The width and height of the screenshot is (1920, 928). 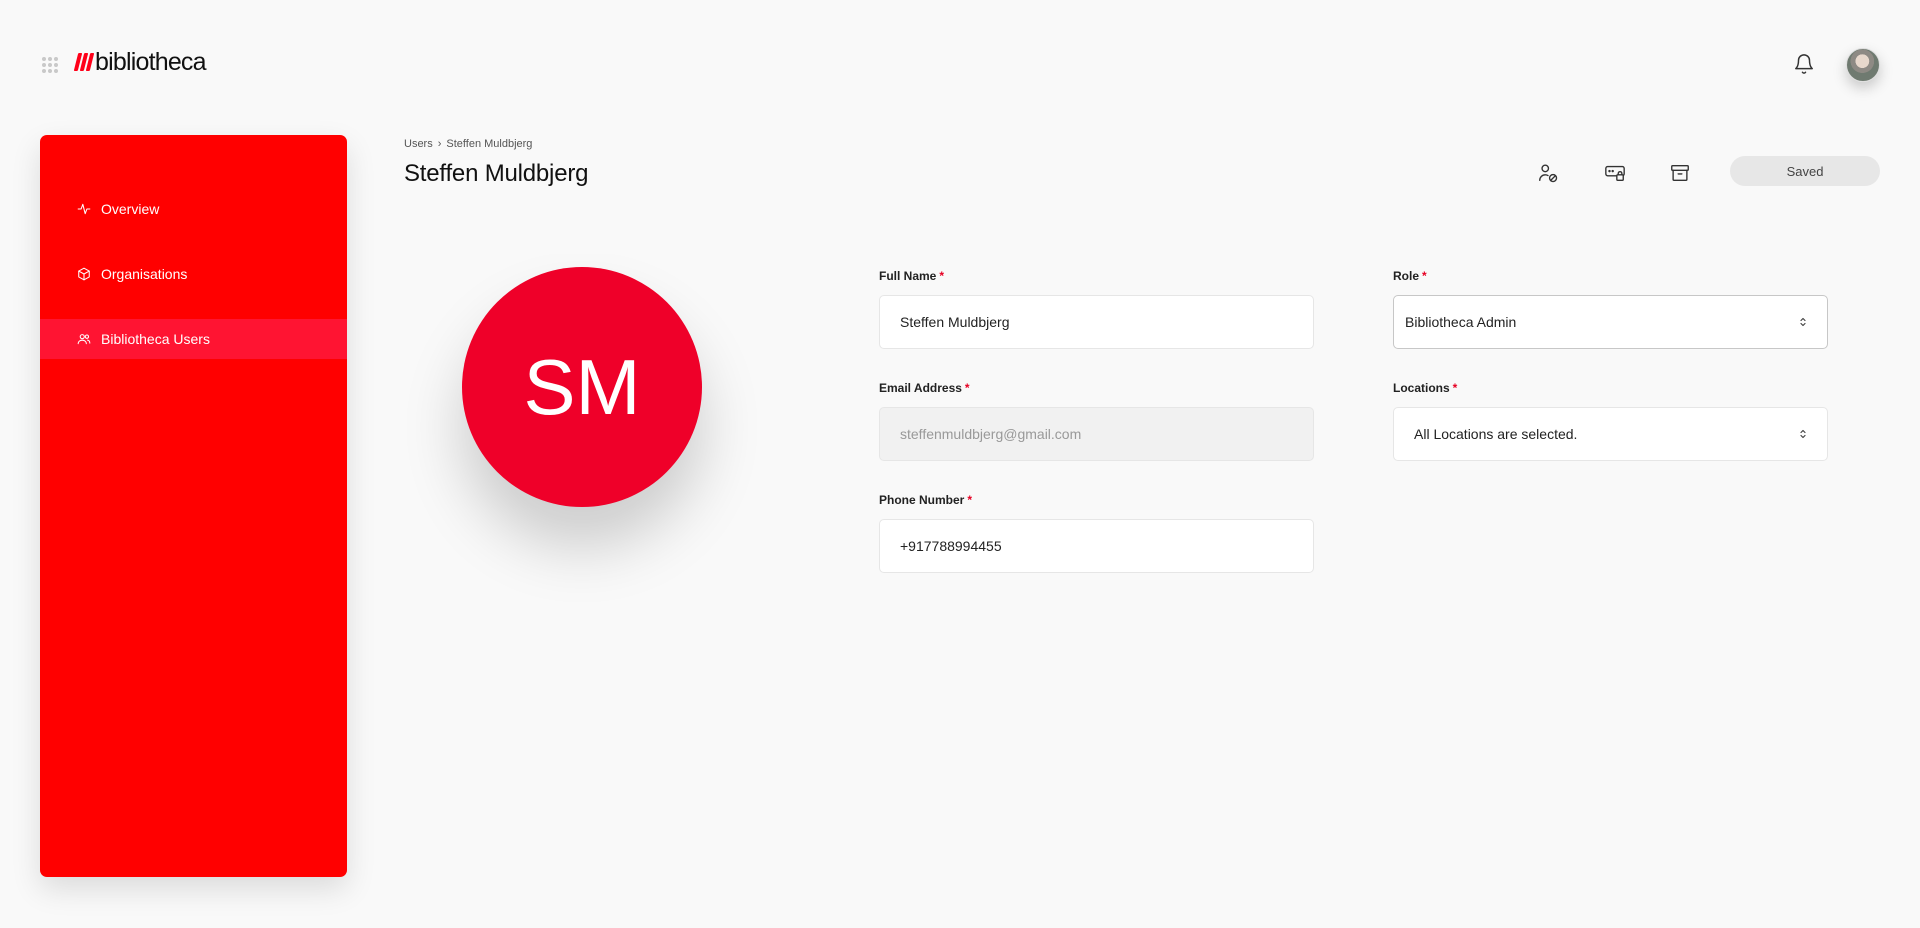 I want to click on user-initials-avatar: SM, so click(x=582, y=387).